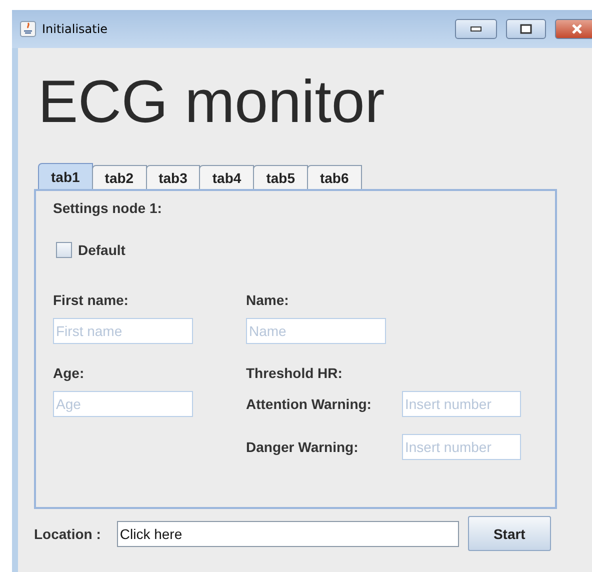  Describe the element at coordinates (268, 300) in the screenshot. I see `field-label: Name:` at that location.